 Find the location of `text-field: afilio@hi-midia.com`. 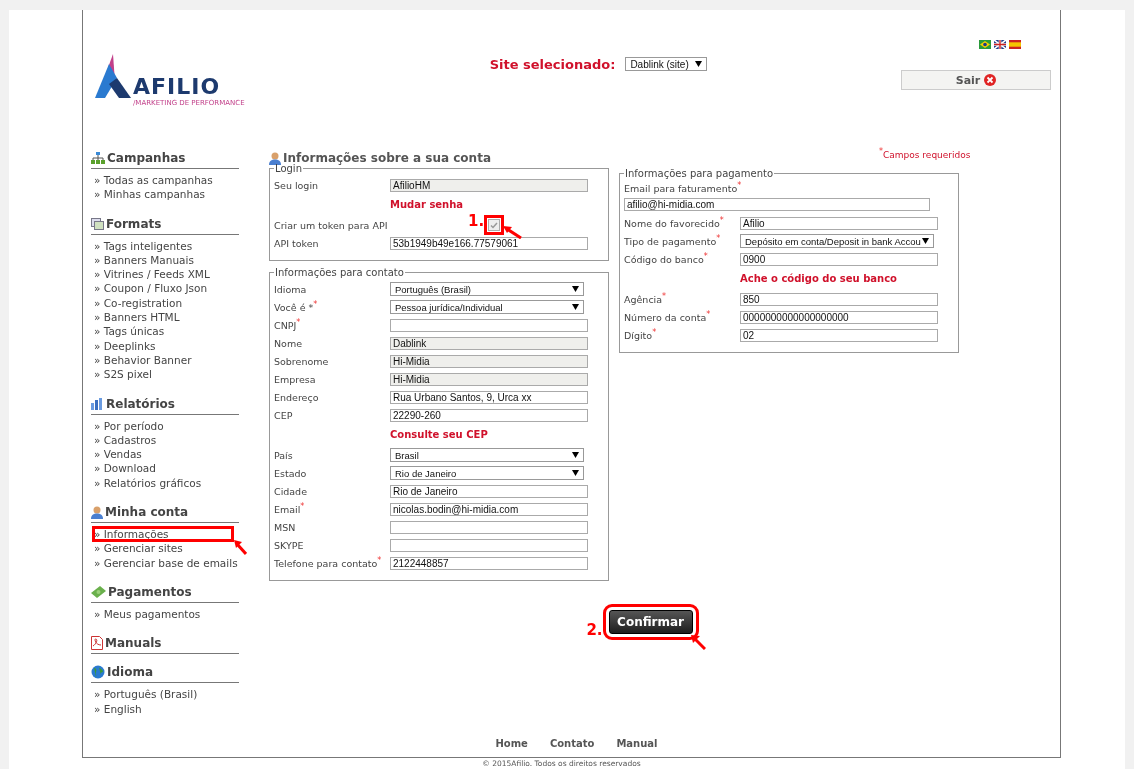

text-field: afilio@hi-midia.com is located at coordinates (777, 204).